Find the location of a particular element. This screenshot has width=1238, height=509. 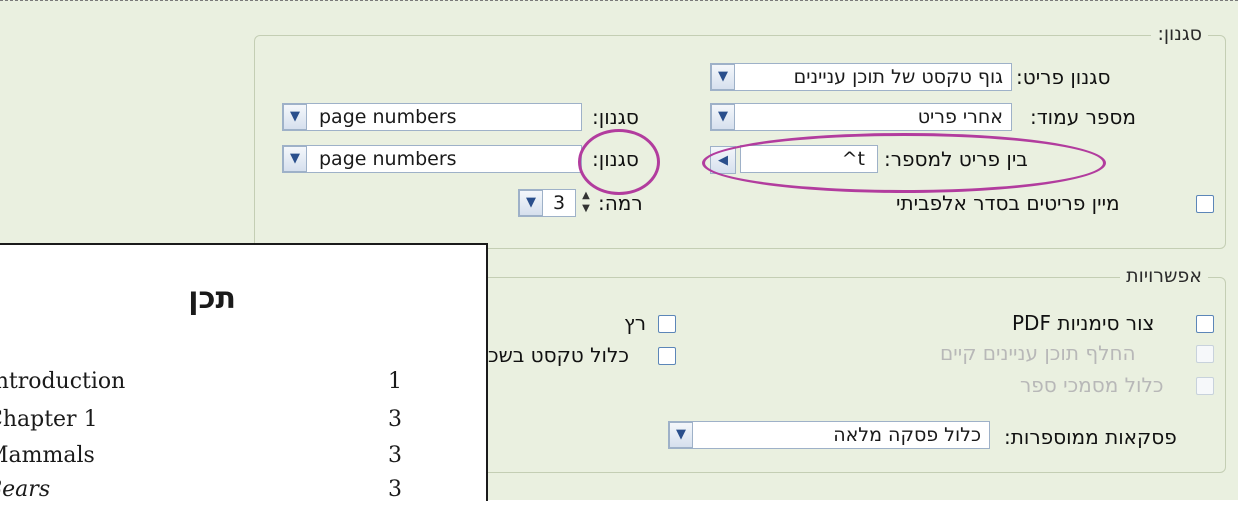

page-number-value: אחרי פריט is located at coordinates (960, 117).